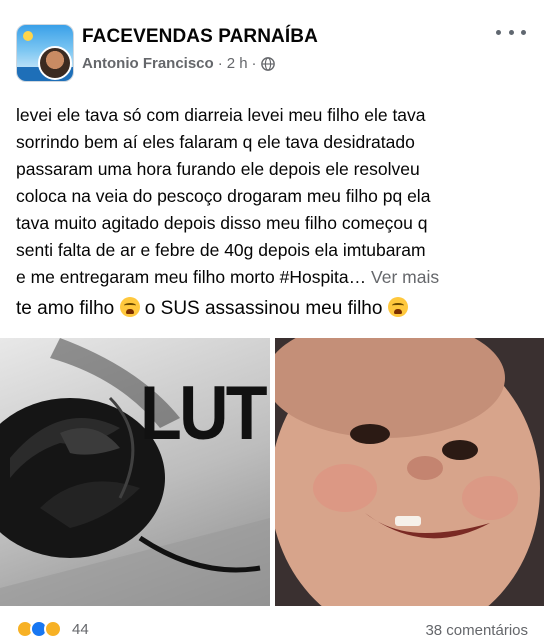 The width and height of the screenshot is (544, 640). What do you see at coordinates (148, 63) in the screenshot?
I see `author-name: Antonio Francisco` at bounding box center [148, 63].